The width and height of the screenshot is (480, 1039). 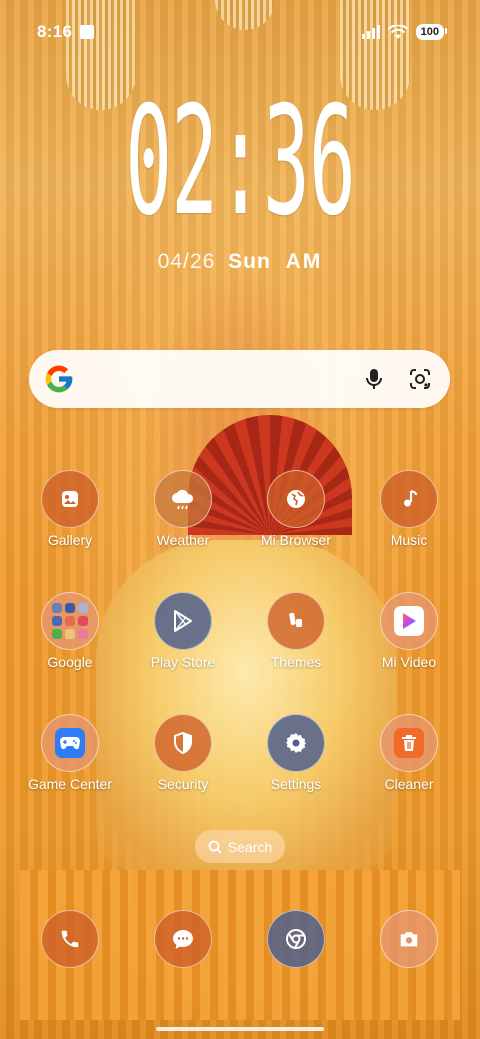 I want to click on app-mi-video: Mi Video, so click(x=409, y=631).